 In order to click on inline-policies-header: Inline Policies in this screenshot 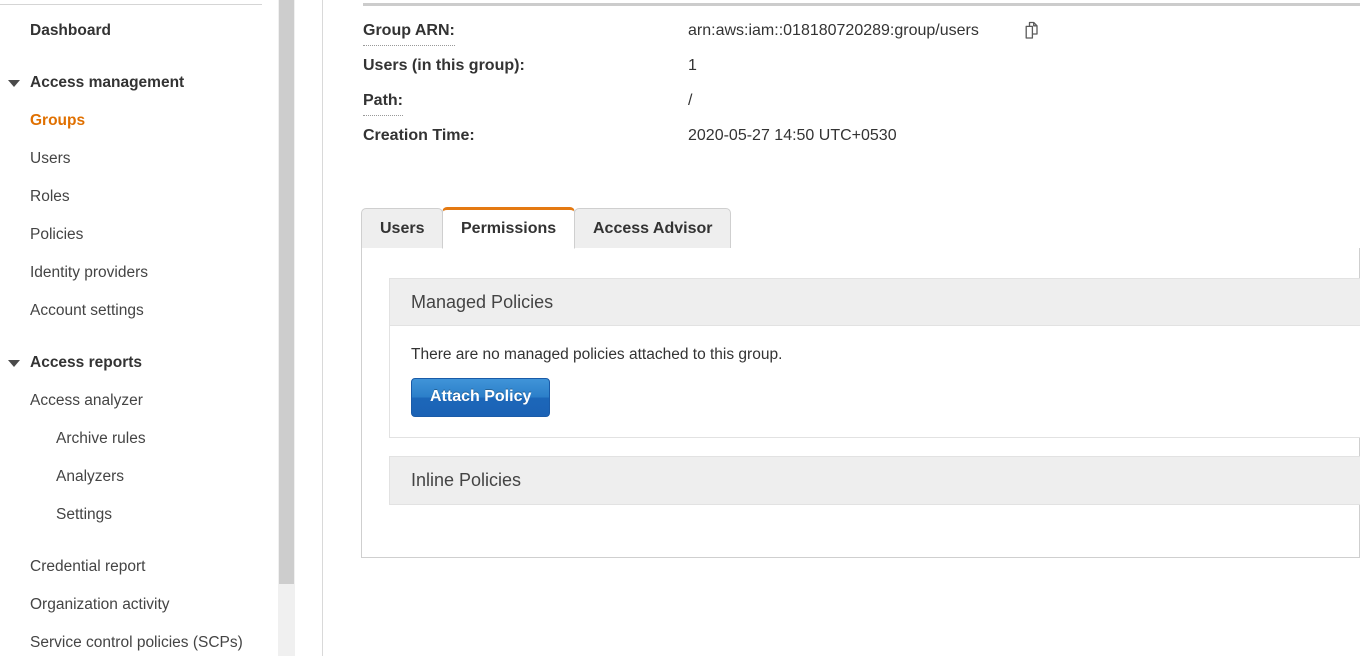, I will do `click(875, 480)`.